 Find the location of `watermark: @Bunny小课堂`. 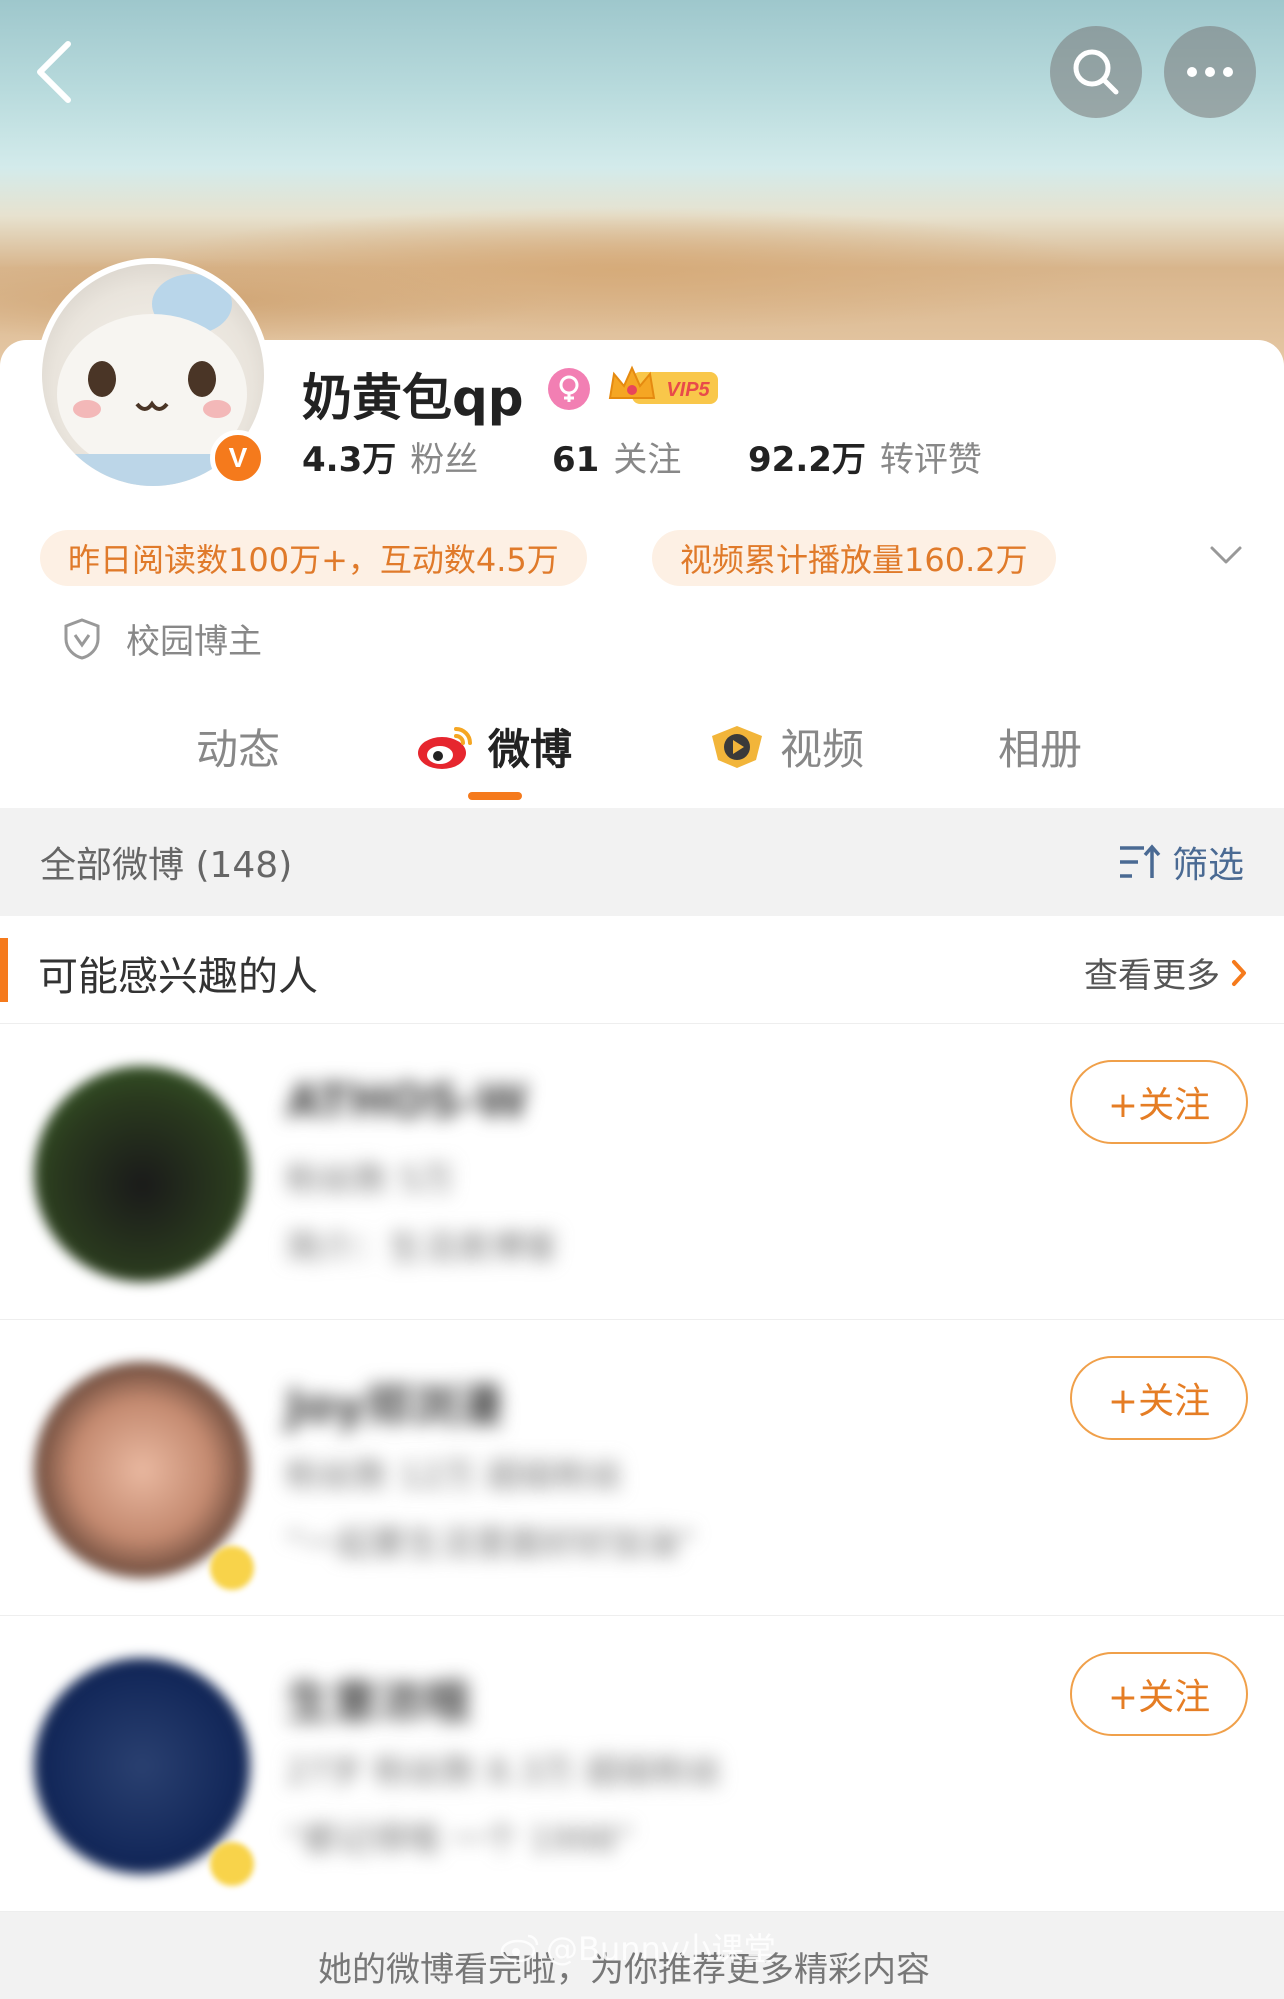

watermark: @Bunny小课堂 is located at coordinates (638, 1947).